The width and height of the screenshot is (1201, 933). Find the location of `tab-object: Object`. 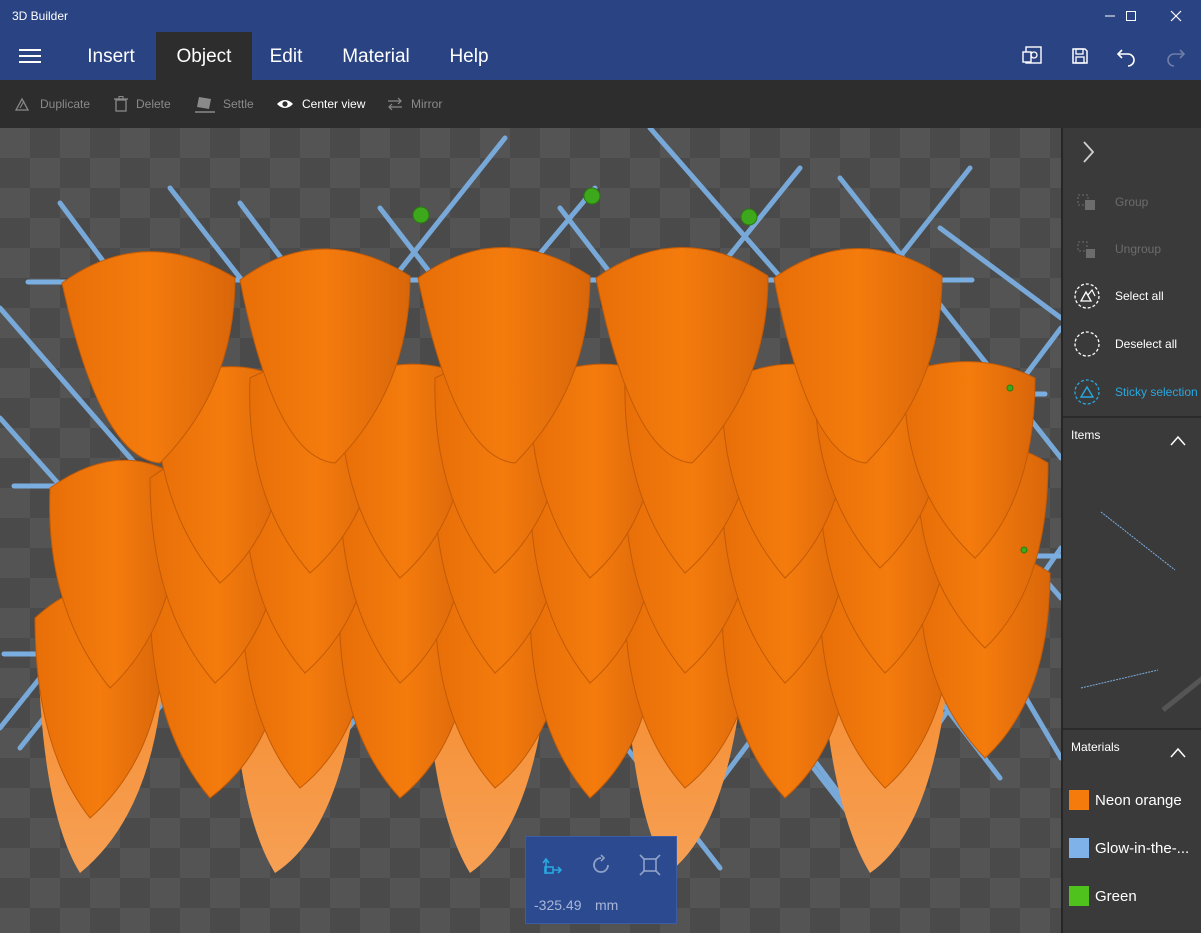

tab-object: Object is located at coordinates (204, 56).